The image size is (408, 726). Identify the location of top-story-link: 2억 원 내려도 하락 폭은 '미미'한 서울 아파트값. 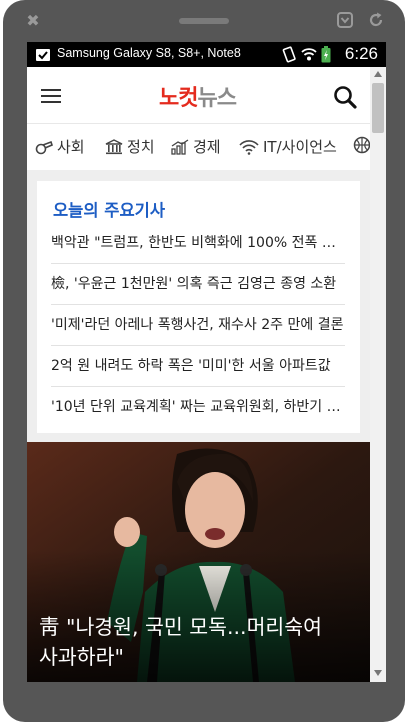
(198, 366).